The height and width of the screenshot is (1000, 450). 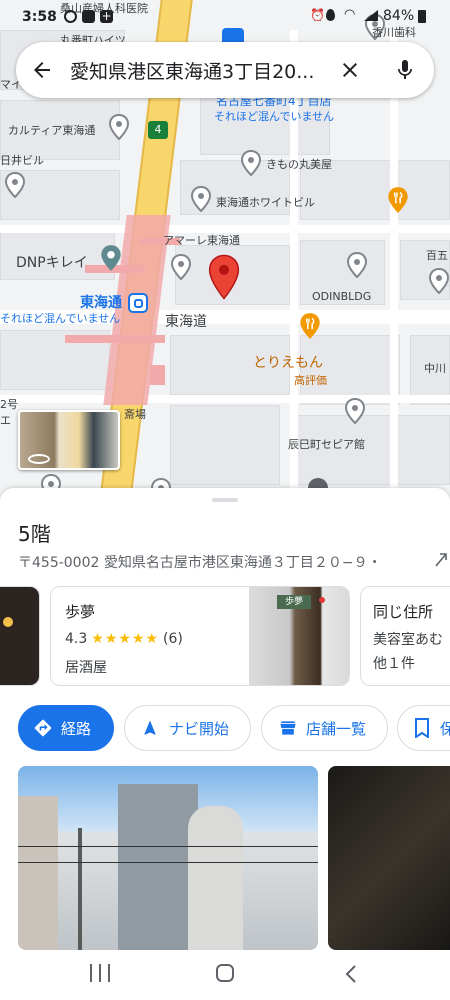 I want to click on drag-handle, so click(x=225, y=500).